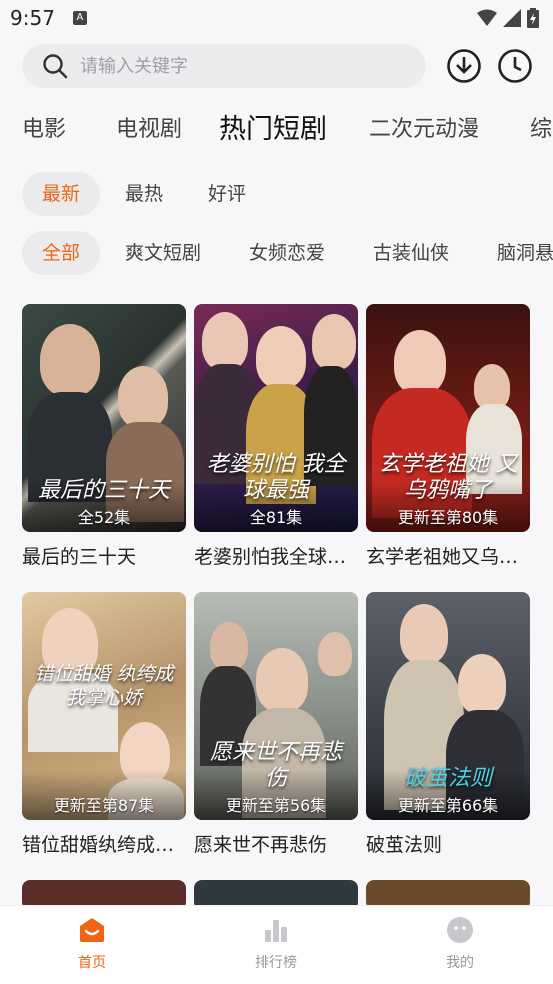 The height and width of the screenshot is (984, 553). I want to click on search-icon, so click(55, 66).